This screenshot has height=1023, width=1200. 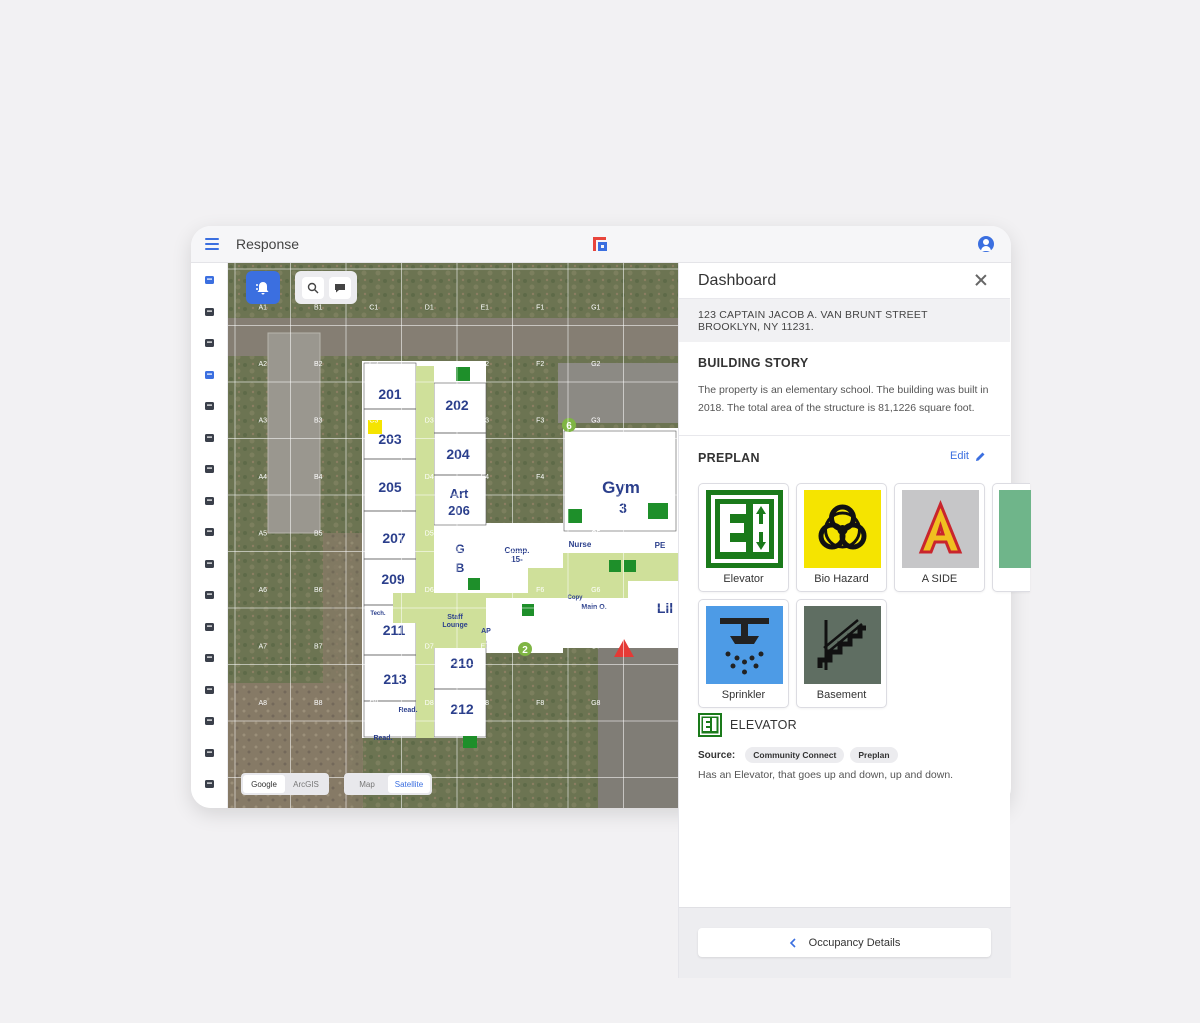 I want to click on grid-label: E6, so click(x=484, y=590).